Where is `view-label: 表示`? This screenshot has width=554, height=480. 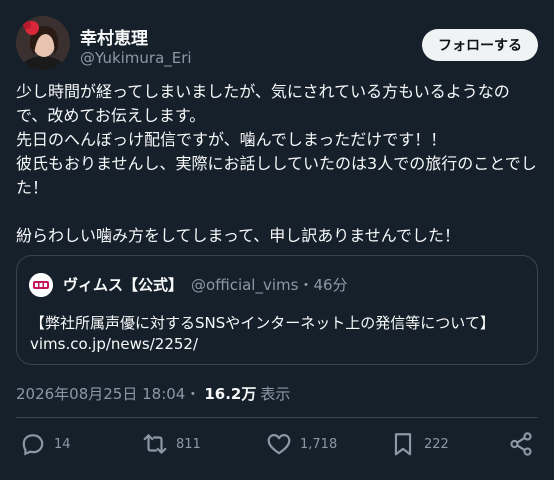
view-label: 表示 is located at coordinates (275, 394).